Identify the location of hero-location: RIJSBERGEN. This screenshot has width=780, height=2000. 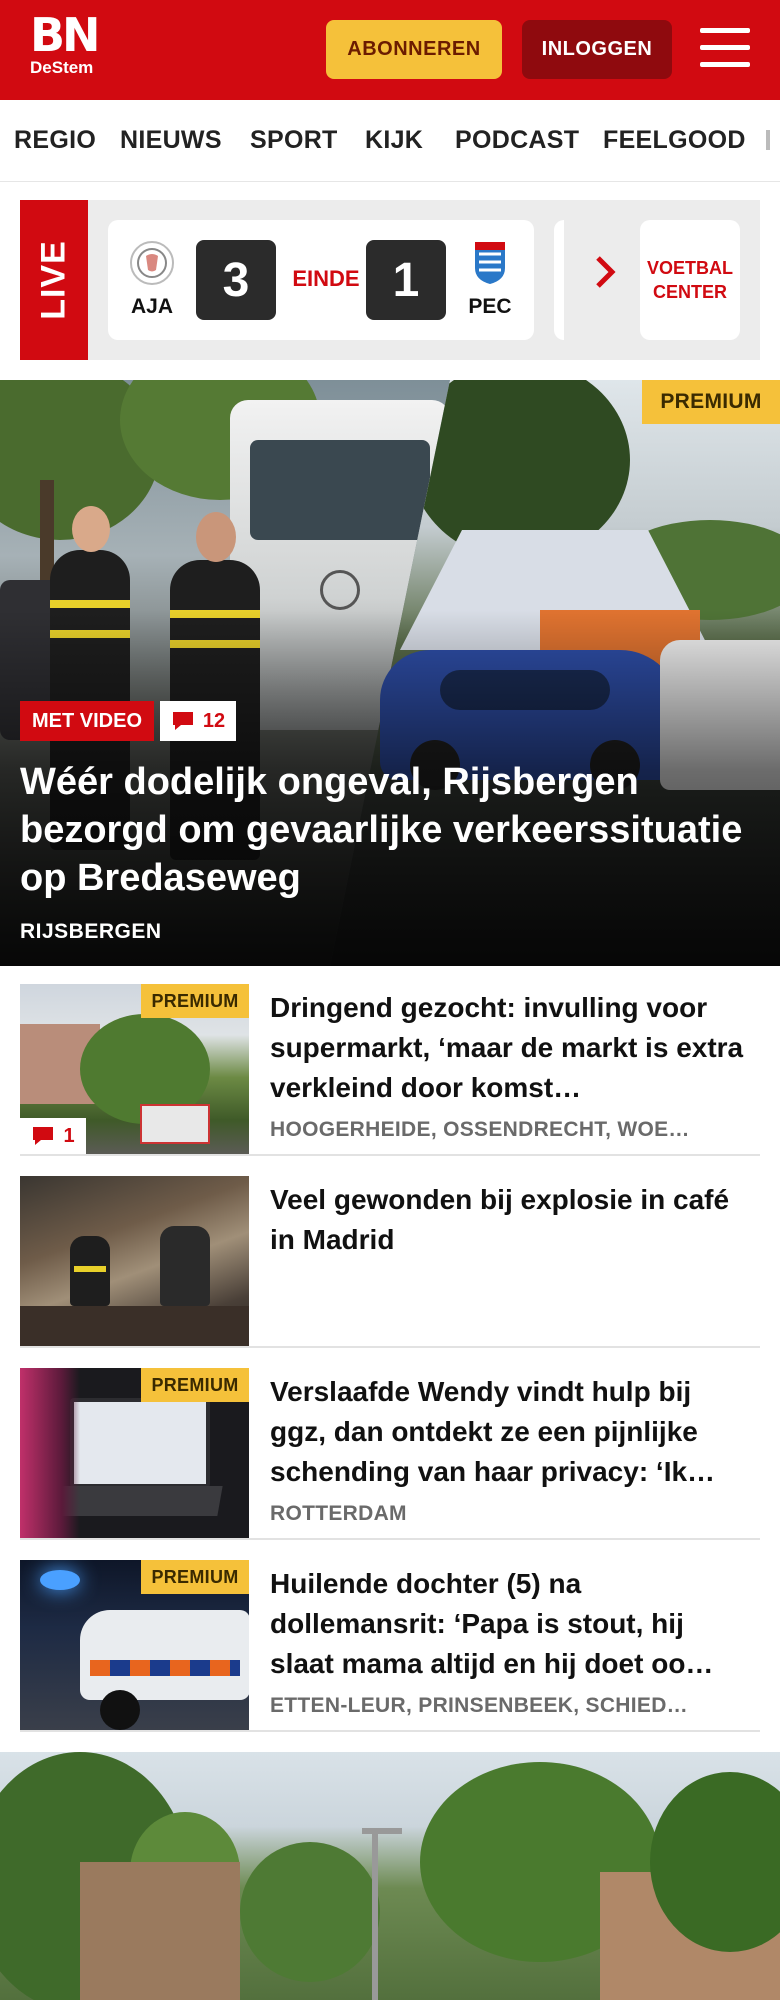
(91, 931).